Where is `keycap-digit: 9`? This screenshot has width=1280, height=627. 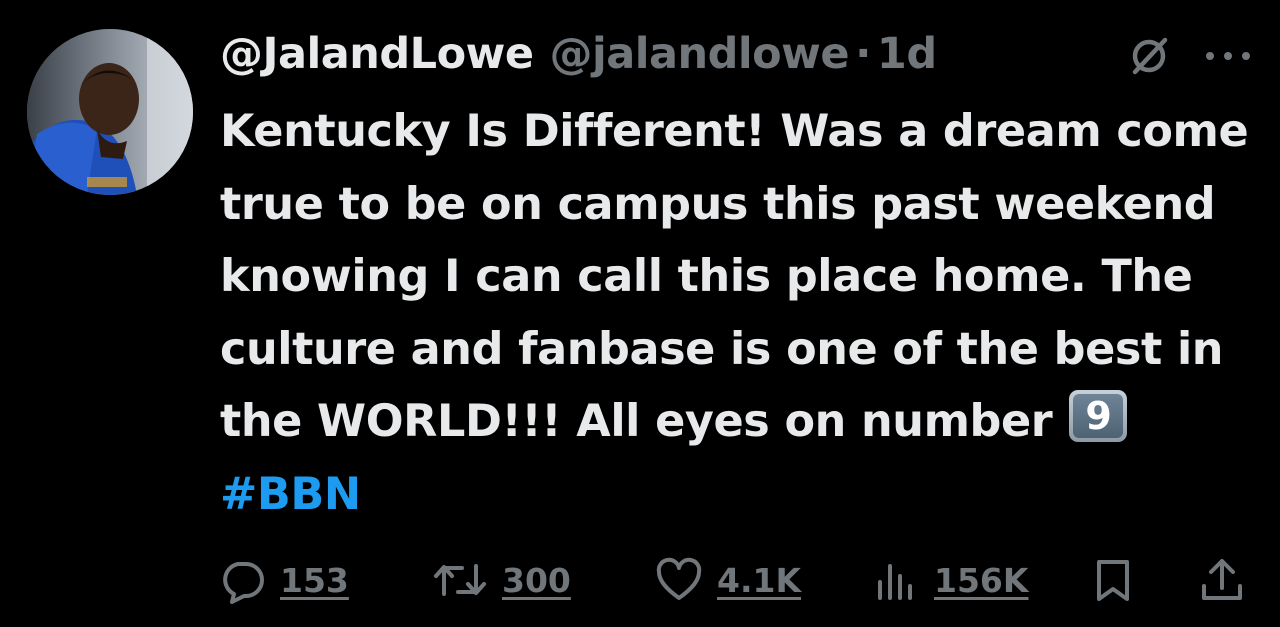 keycap-digit: 9 is located at coordinates (1098, 416).